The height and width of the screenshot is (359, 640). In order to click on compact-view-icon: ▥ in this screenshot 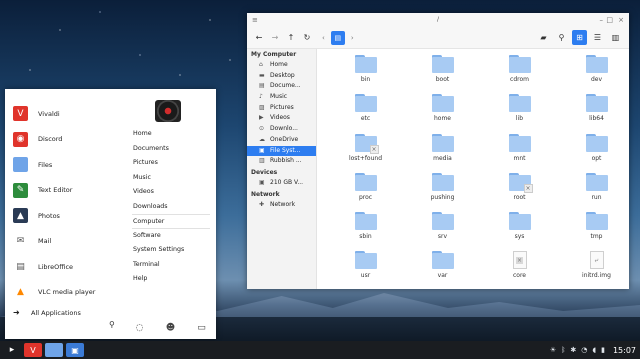, I will do `click(615, 37)`.